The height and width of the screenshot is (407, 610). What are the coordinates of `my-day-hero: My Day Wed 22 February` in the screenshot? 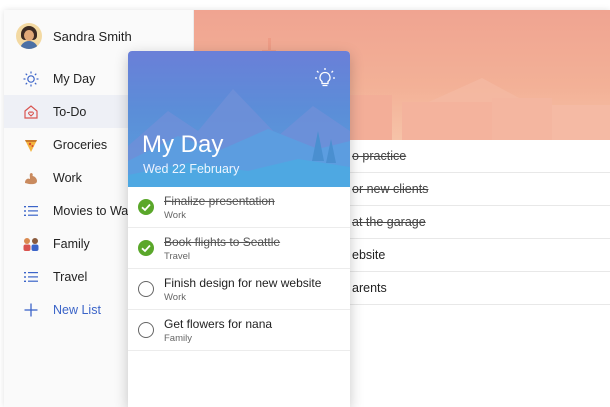 It's located at (239, 119).